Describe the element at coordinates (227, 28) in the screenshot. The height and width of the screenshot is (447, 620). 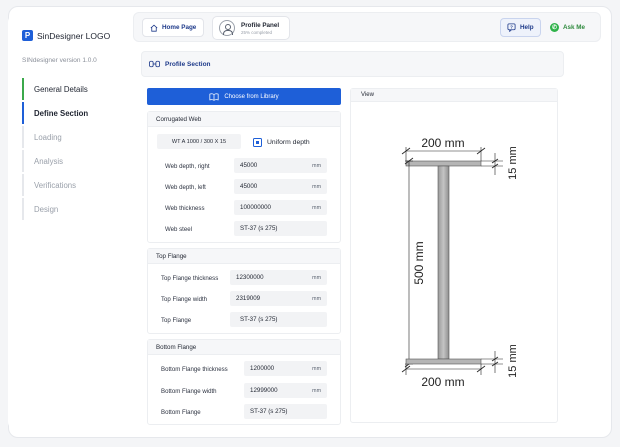
I see `user-icon` at that location.